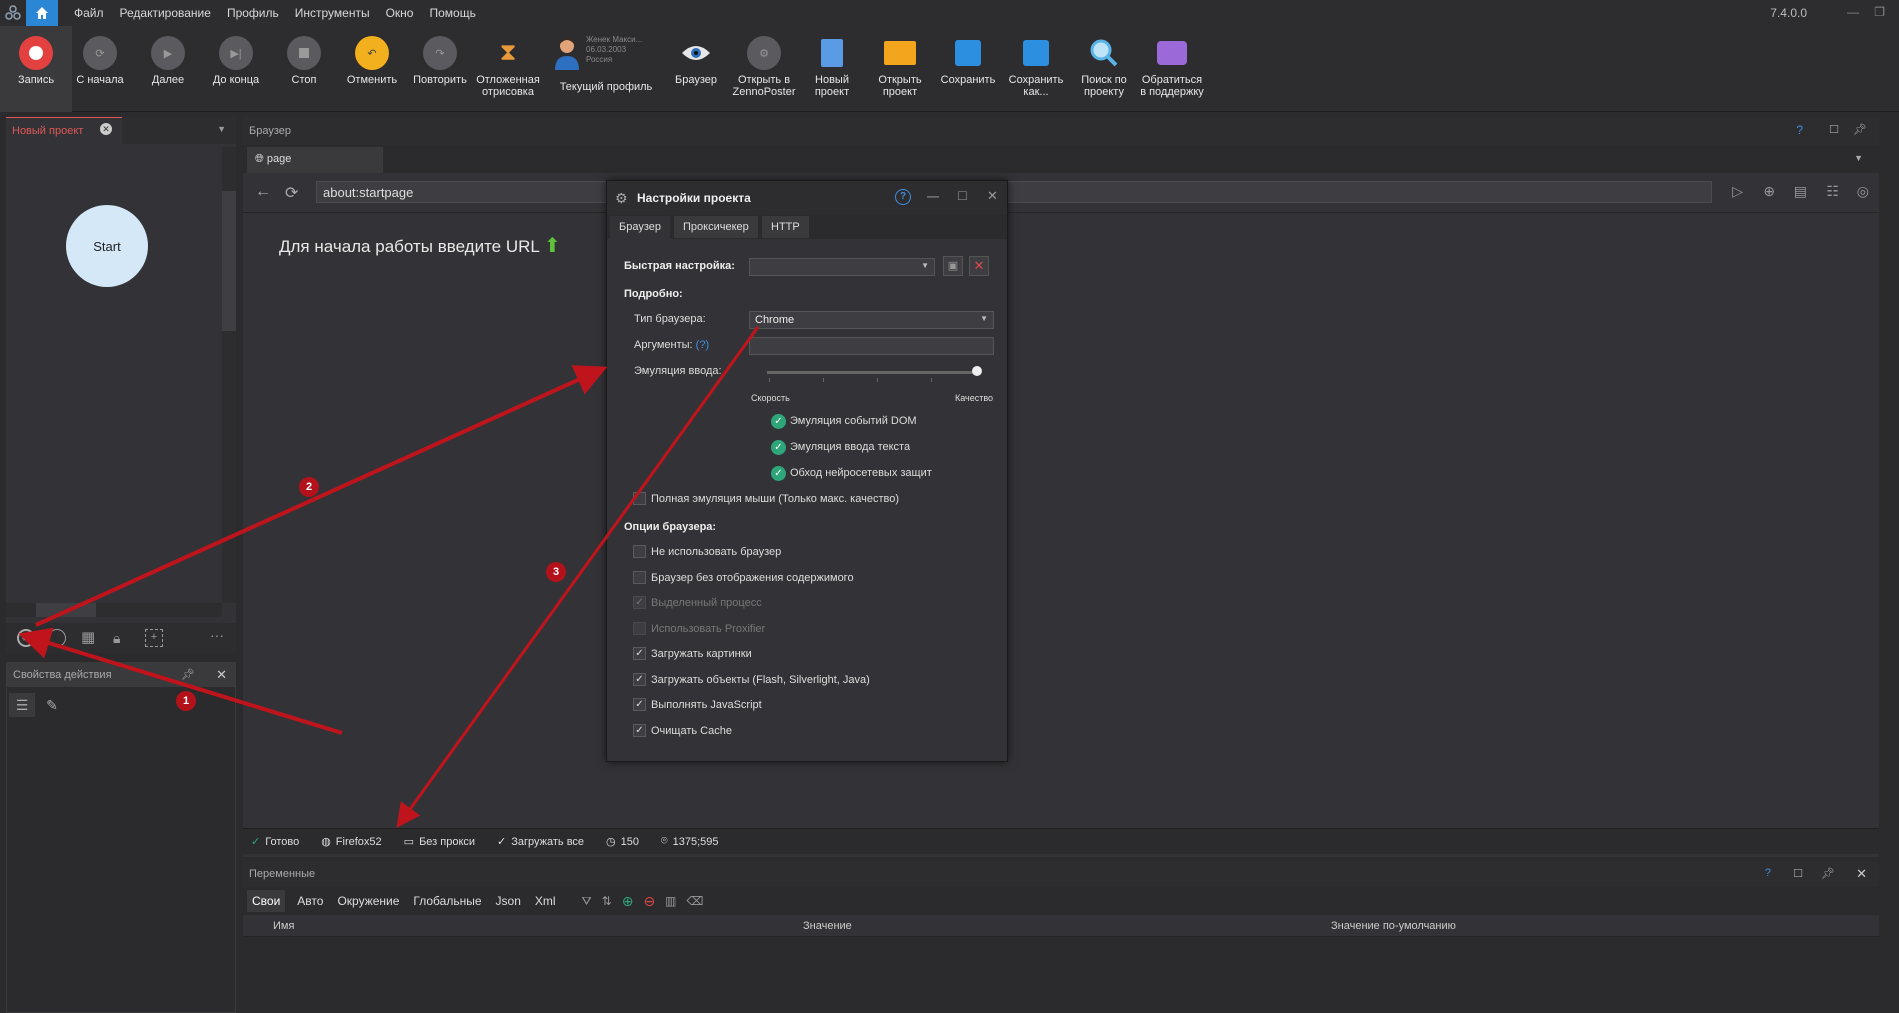 This screenshot has height=1013, width=1899. I want to click on redo-button: ↷ Повторить, so click(440, 69).